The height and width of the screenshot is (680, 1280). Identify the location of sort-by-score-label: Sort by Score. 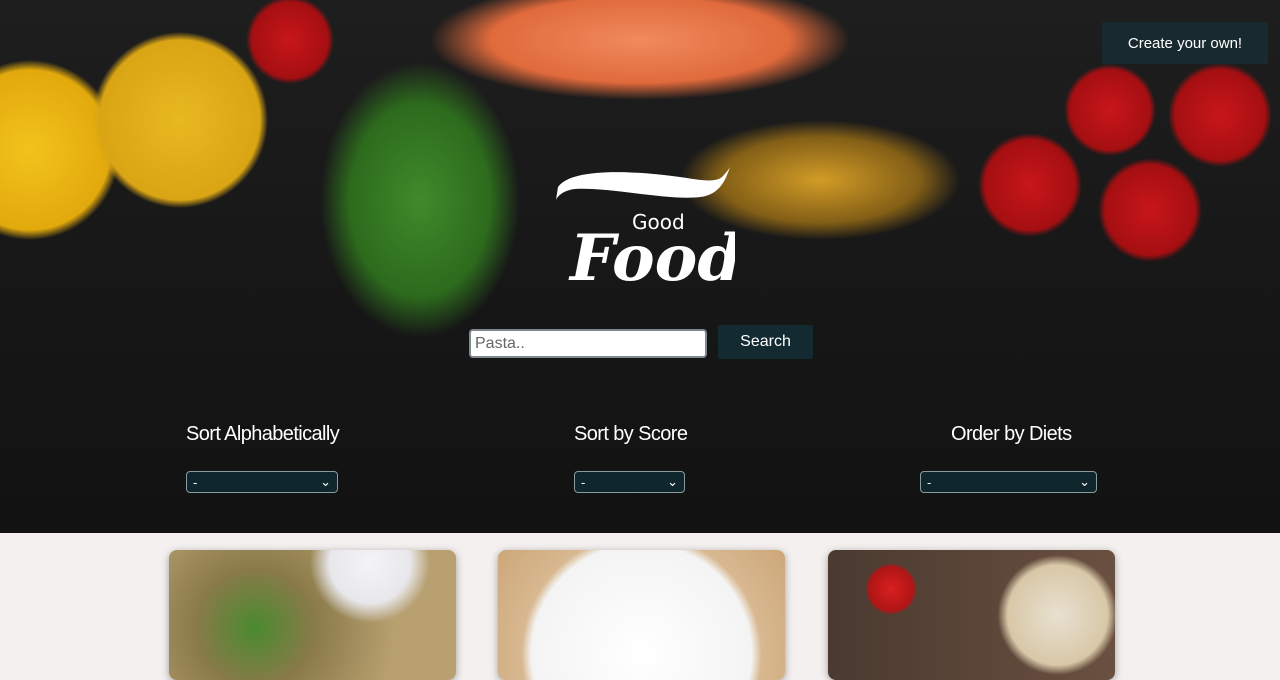
(631, 434).